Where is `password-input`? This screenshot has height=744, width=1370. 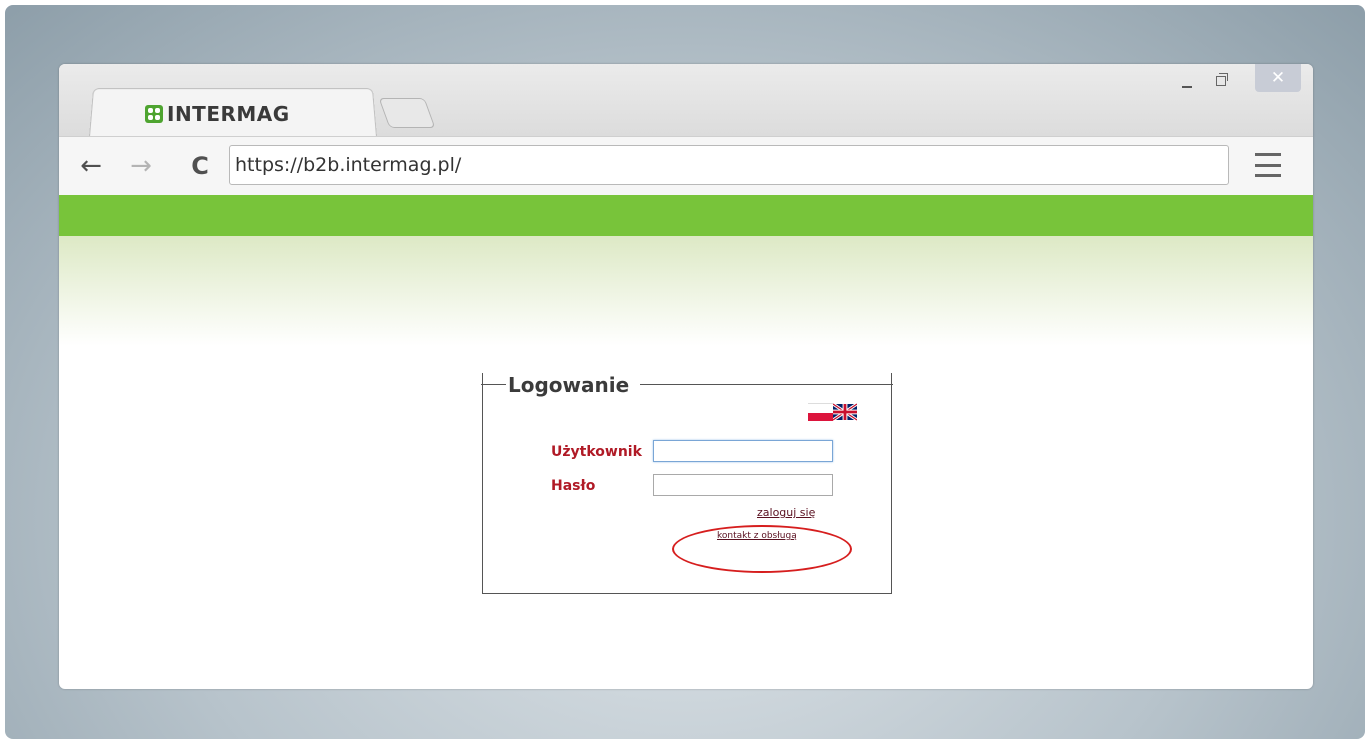 password-input is located at coordinates (743, 485).